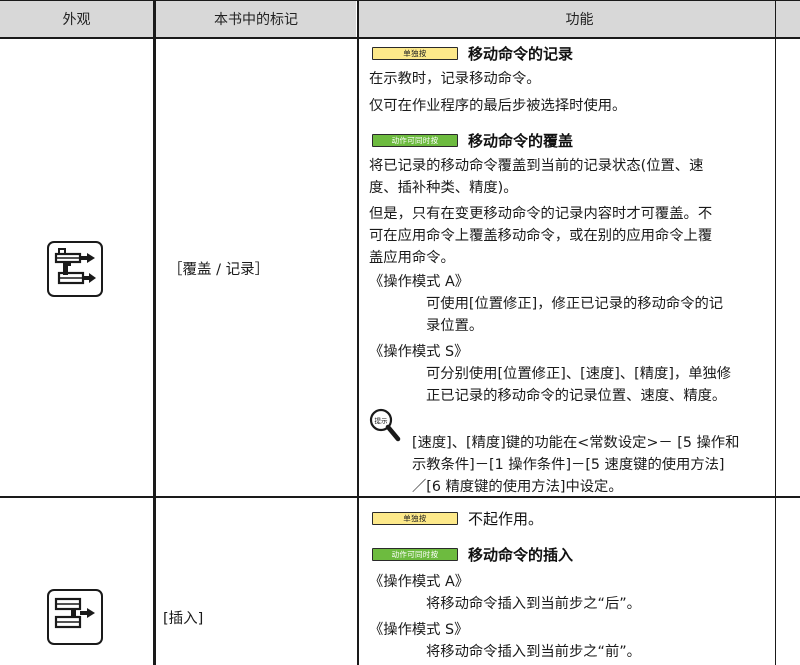 Image resolution: width=800 pixels, height=665 pixels. Describe the element at coordinates (517, 487) in the screenshot. I see `hint-line3: ／[6 精度键的使用方法]中设定。` at that location.